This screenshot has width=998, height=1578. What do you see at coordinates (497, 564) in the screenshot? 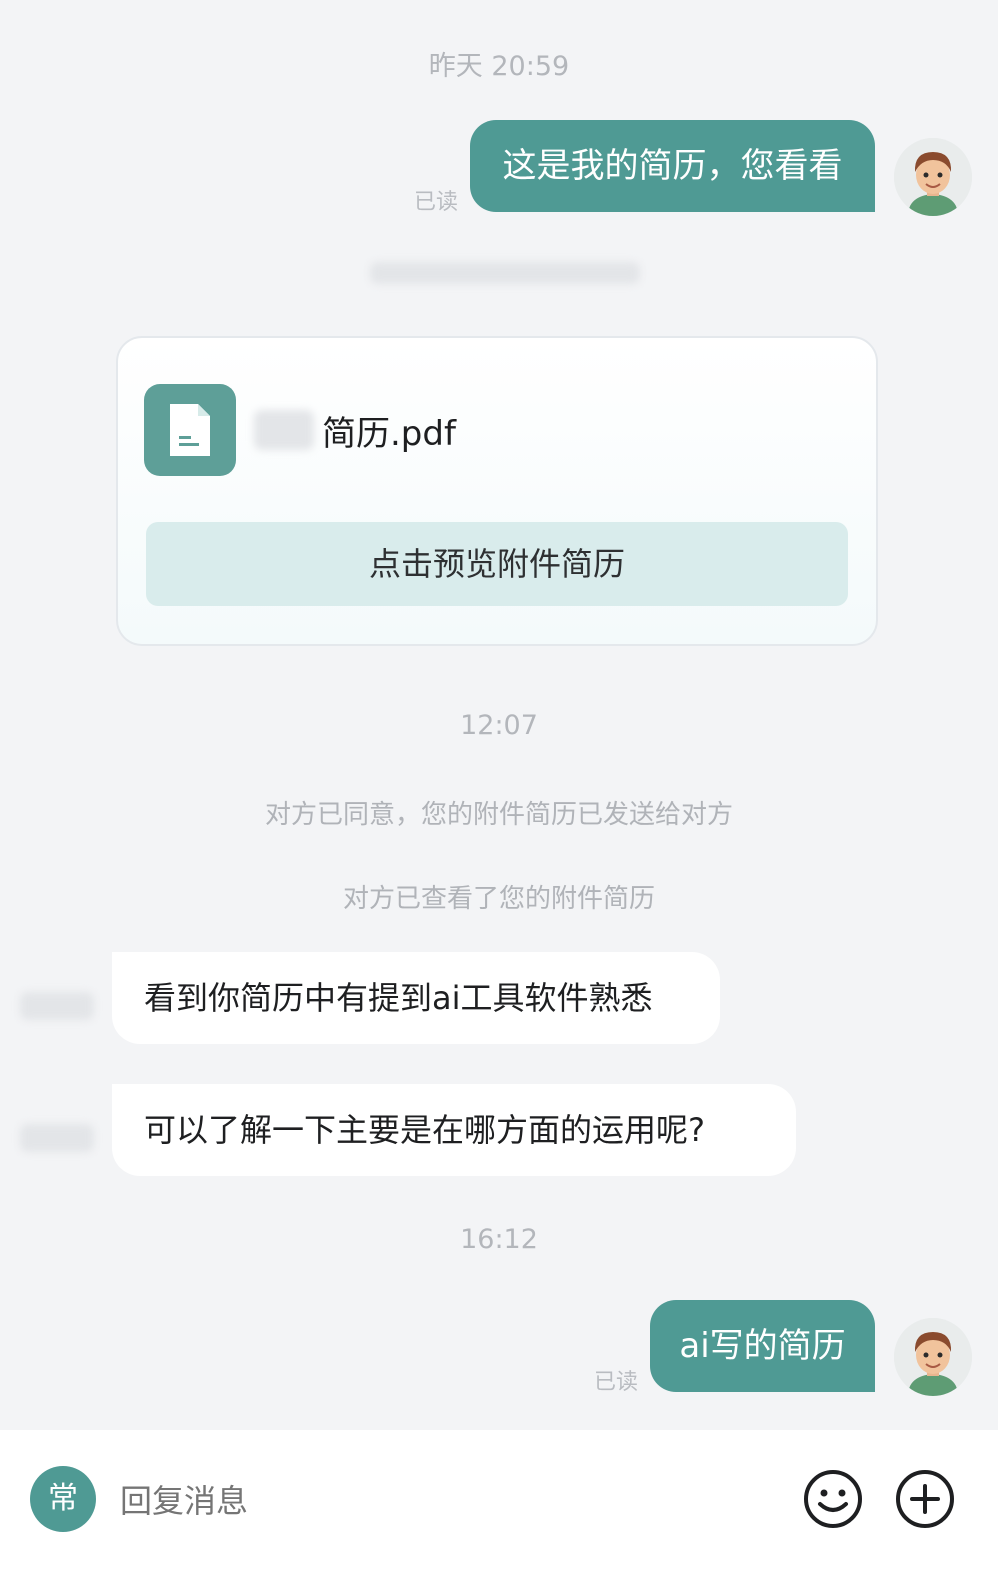
I see `preview-attachment-button: 点击预览附件简历` at bounding box center [497, 564].